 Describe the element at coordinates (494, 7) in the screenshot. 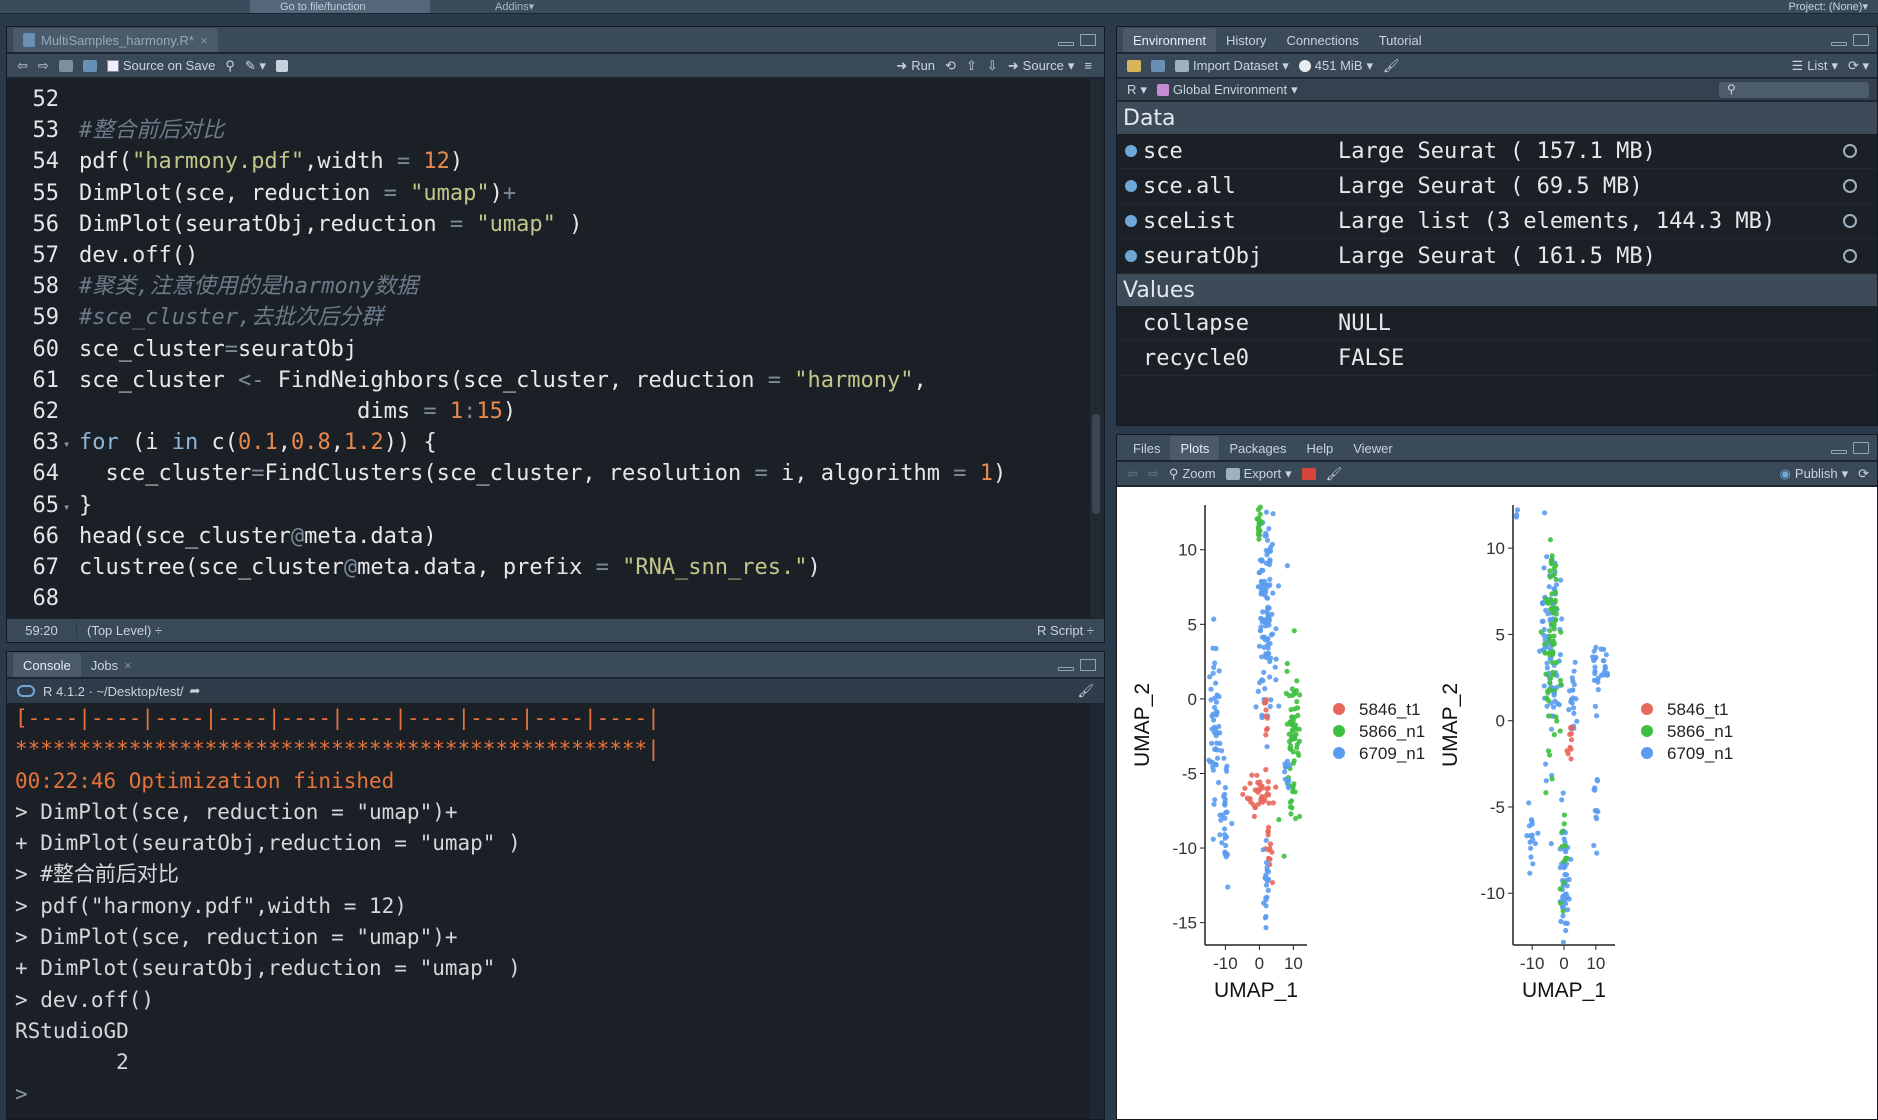

I see `addins-menu: Addins ▾` at that location.